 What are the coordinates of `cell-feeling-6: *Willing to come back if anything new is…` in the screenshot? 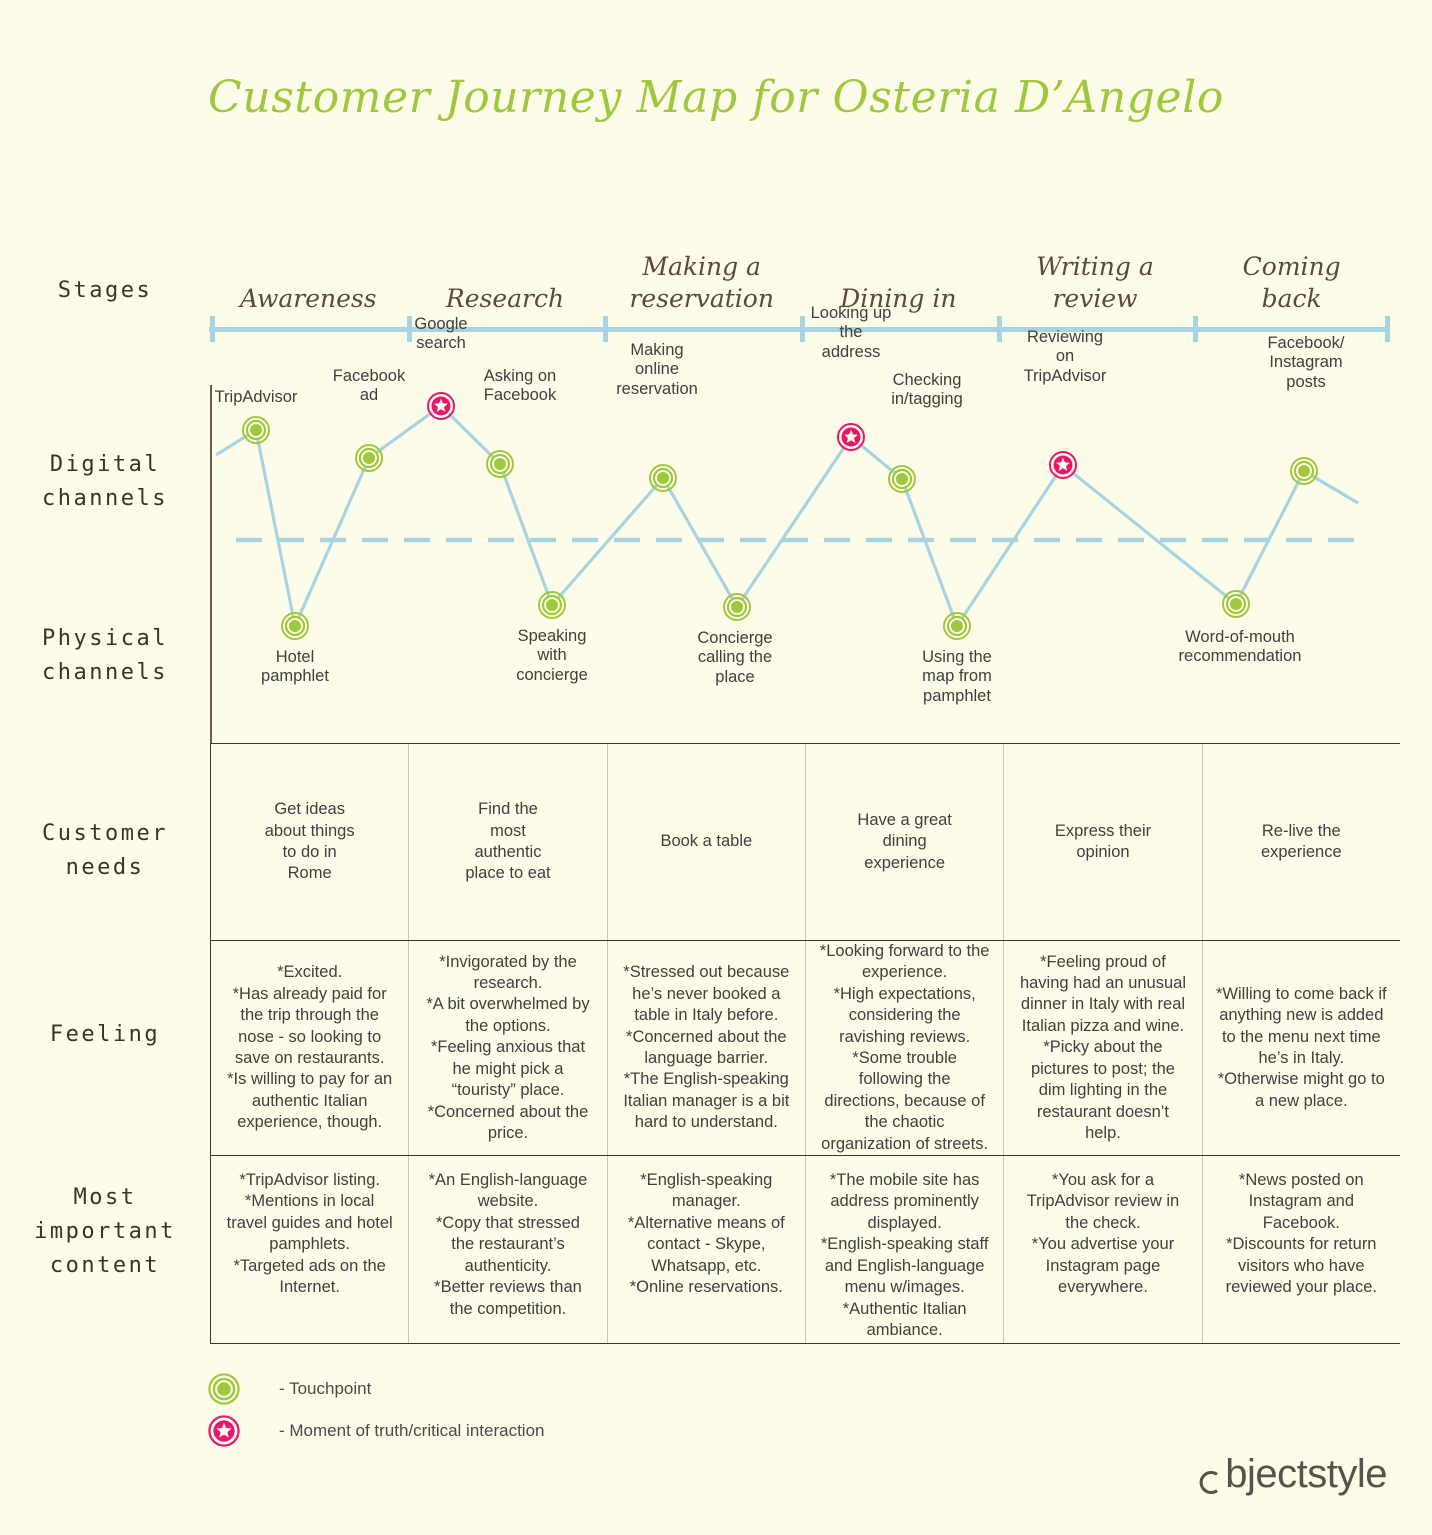 It's located at (1300, 1048).